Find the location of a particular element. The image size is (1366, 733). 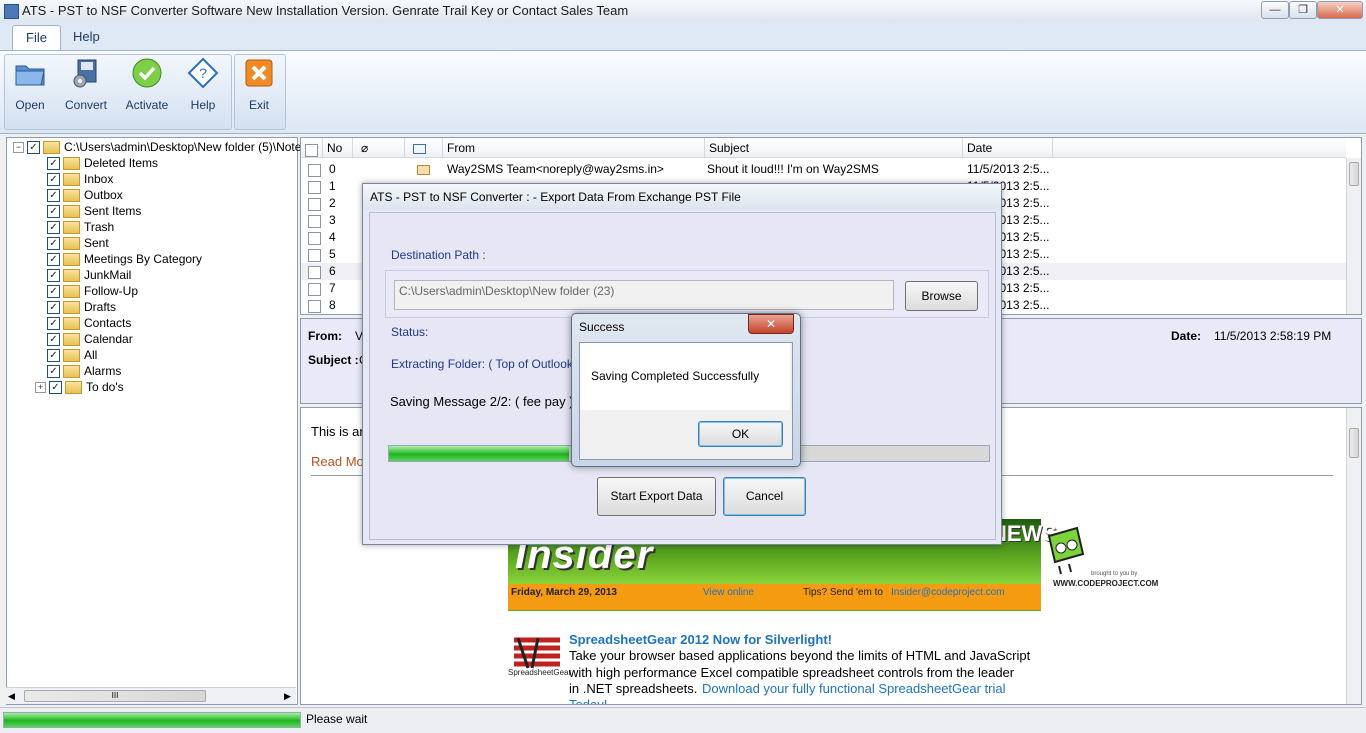

open-button: Open is located at coordinates (30, 85).